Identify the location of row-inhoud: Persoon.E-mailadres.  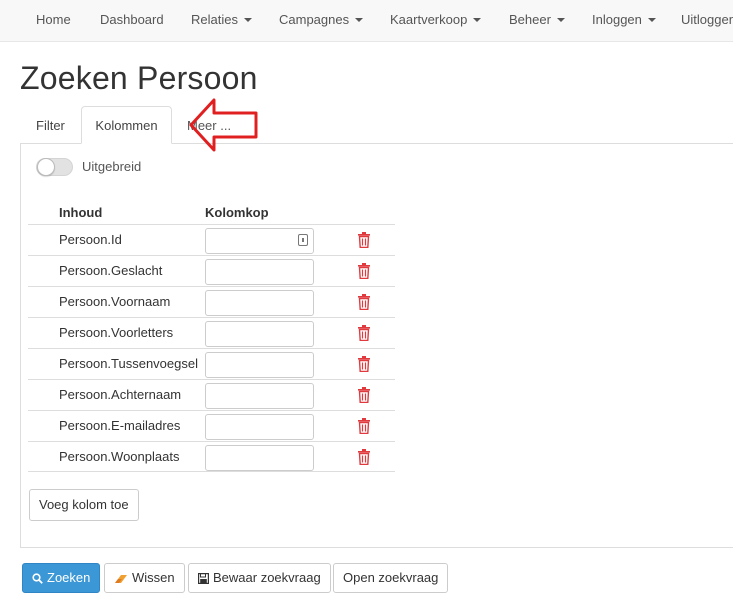
(120, 425).